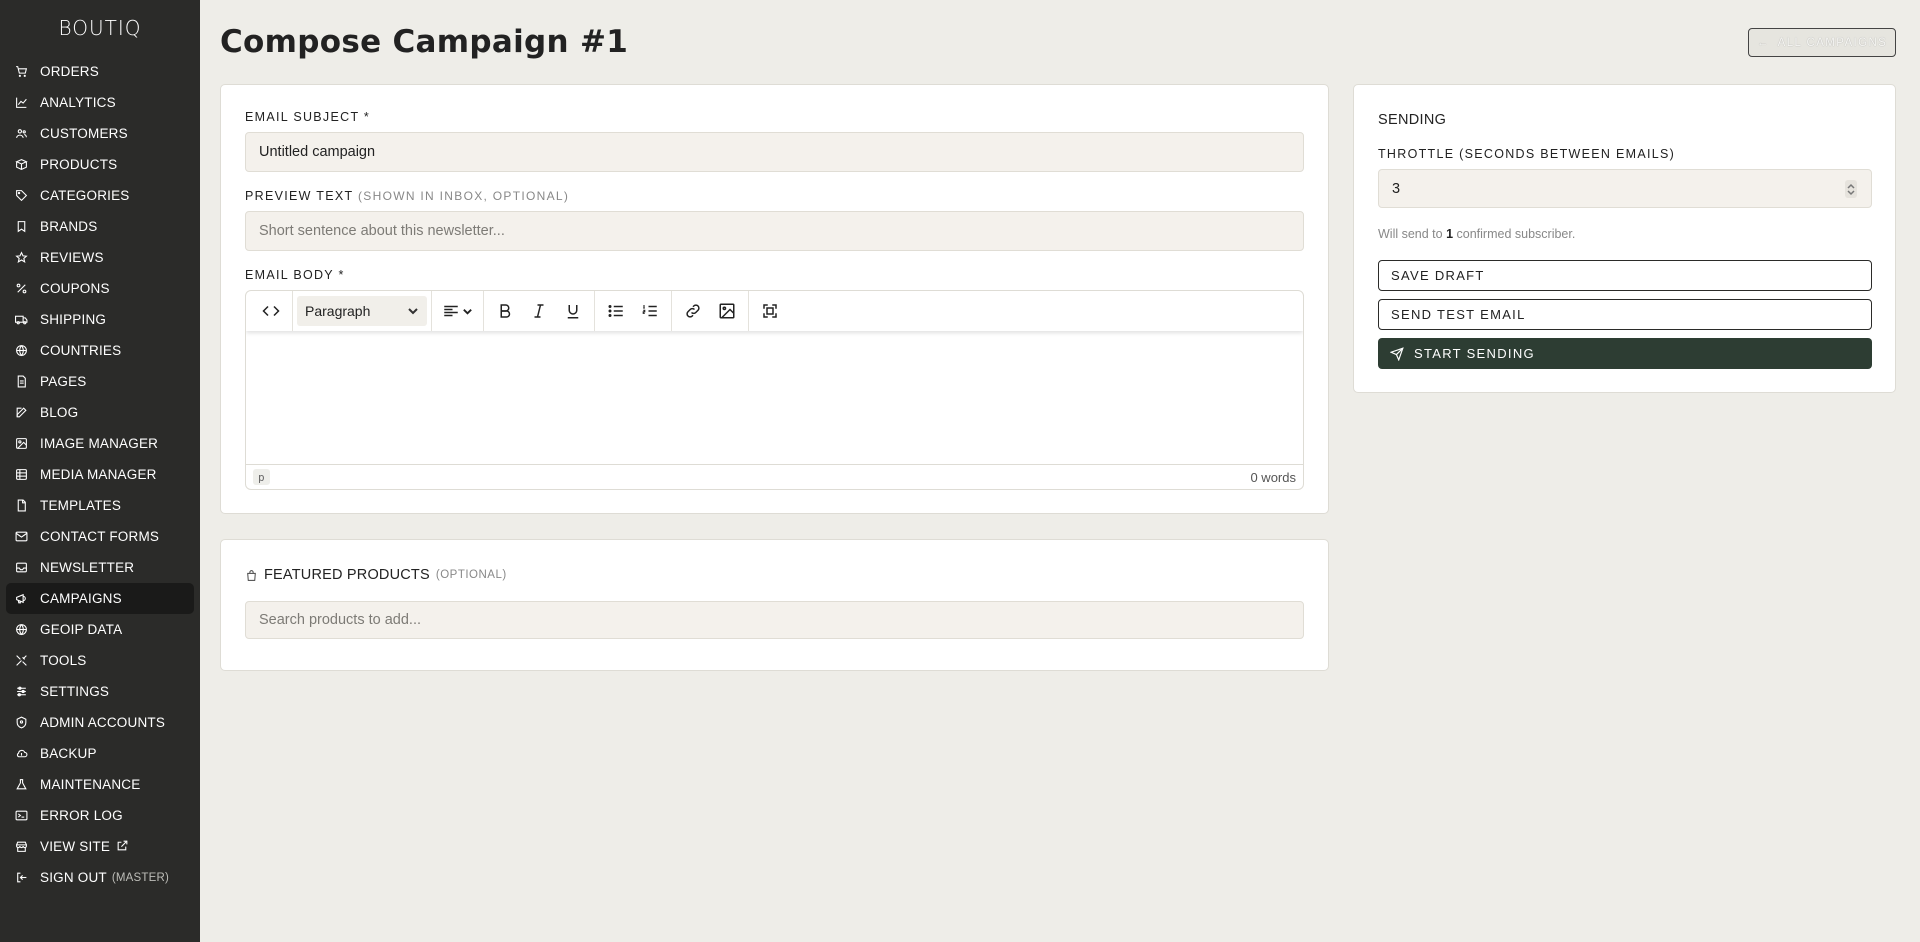  What do you see at coordinates (774, 152) in the screenshot?
I see `email-subject-input: Untitled campaign` at bounding box center [774, 152].